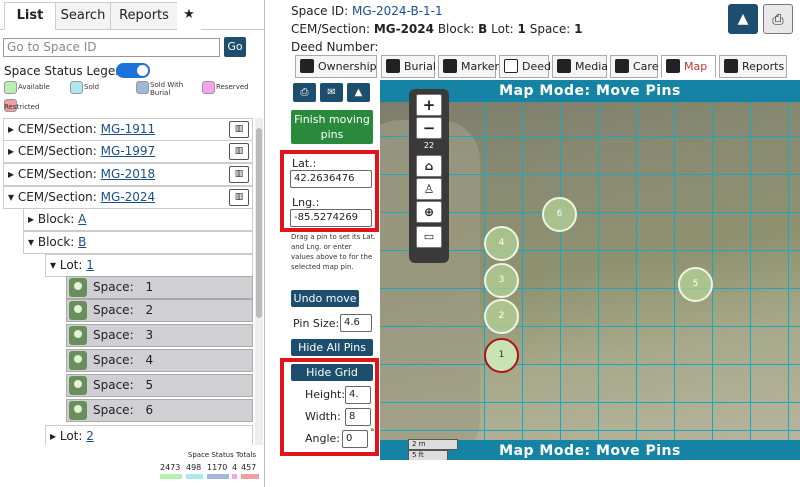 The height and width of the screenshot is (487, 800). What do you see at coordinates (306, 202) in the screenshot?
I see `lng-label: Lng.:` at bounding box center [306, 202].